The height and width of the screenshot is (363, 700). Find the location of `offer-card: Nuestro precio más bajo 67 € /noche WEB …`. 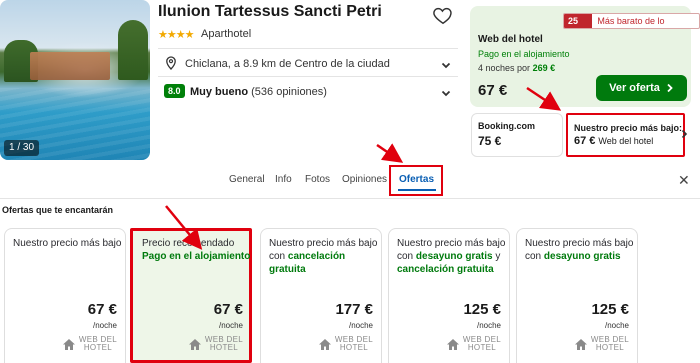

offer-card: Nuestro precio más bajo 67 € /noche WEB … is located at coordinates (65, 295).